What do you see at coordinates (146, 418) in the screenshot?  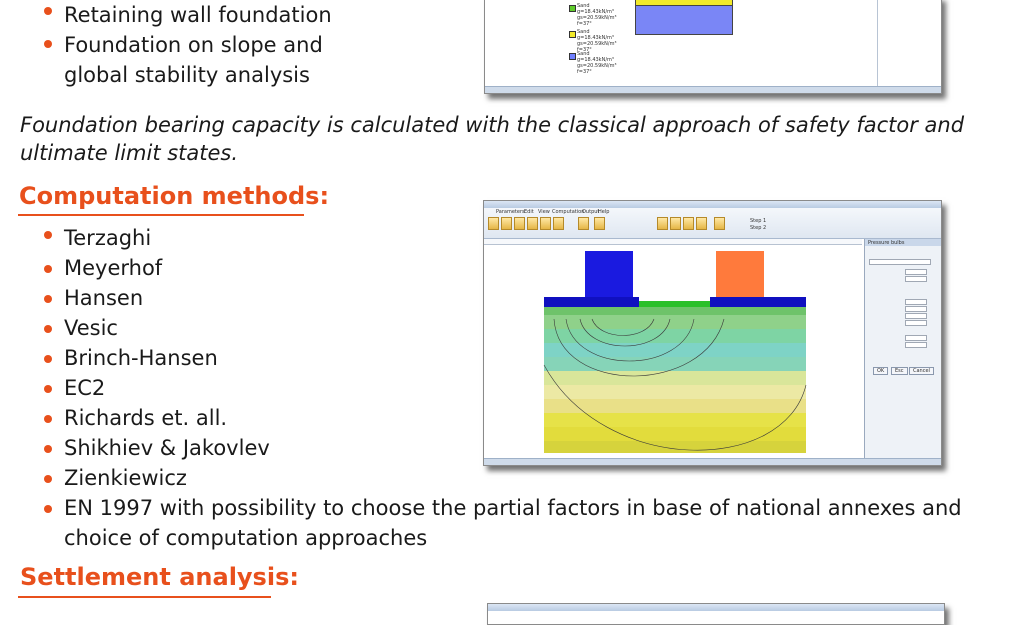 I see `method-item: Richards et. all.` at bounding box center [146, 418].